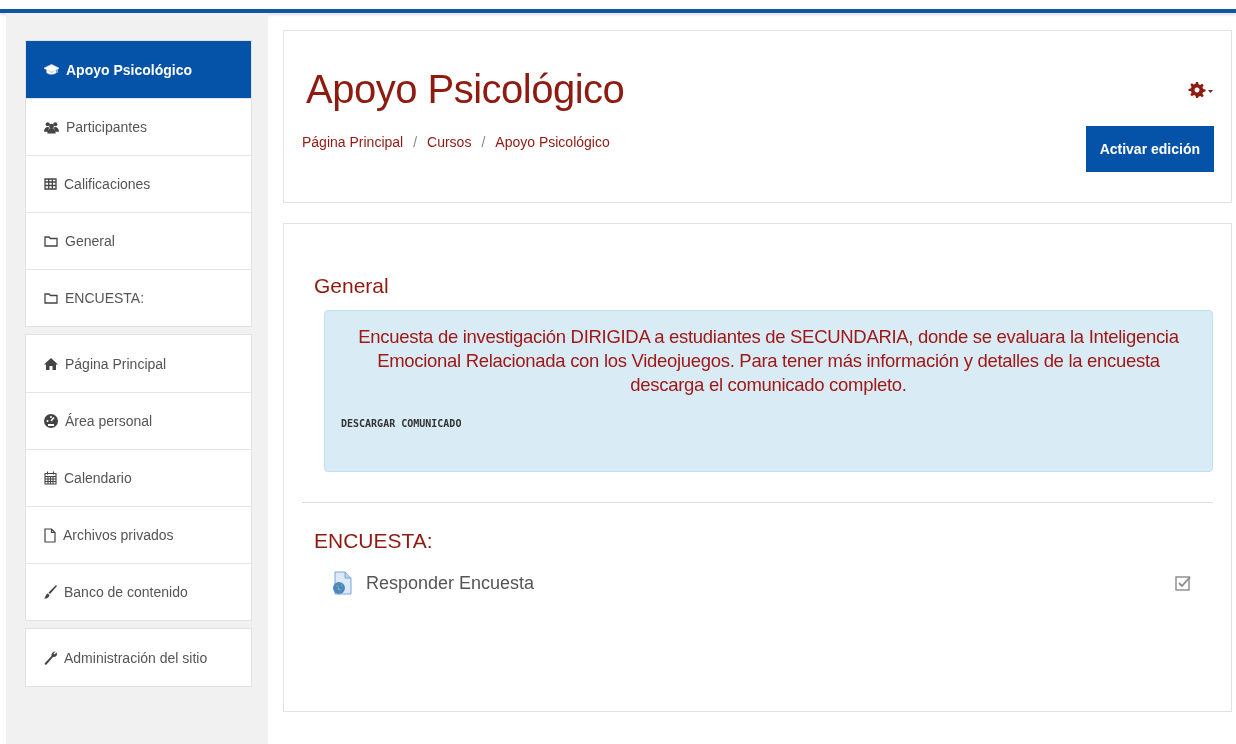  Describe the element at coordinates (51, 363) in the screenshot. I see `home-icon` at that location.